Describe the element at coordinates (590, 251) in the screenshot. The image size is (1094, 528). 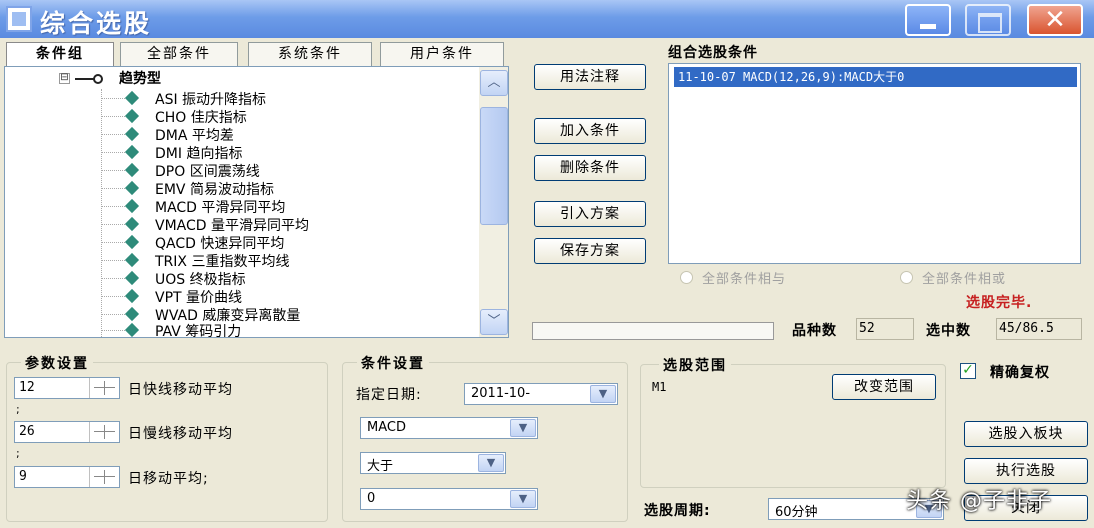
I see `save-scheme-button: 保存方案` at that location.